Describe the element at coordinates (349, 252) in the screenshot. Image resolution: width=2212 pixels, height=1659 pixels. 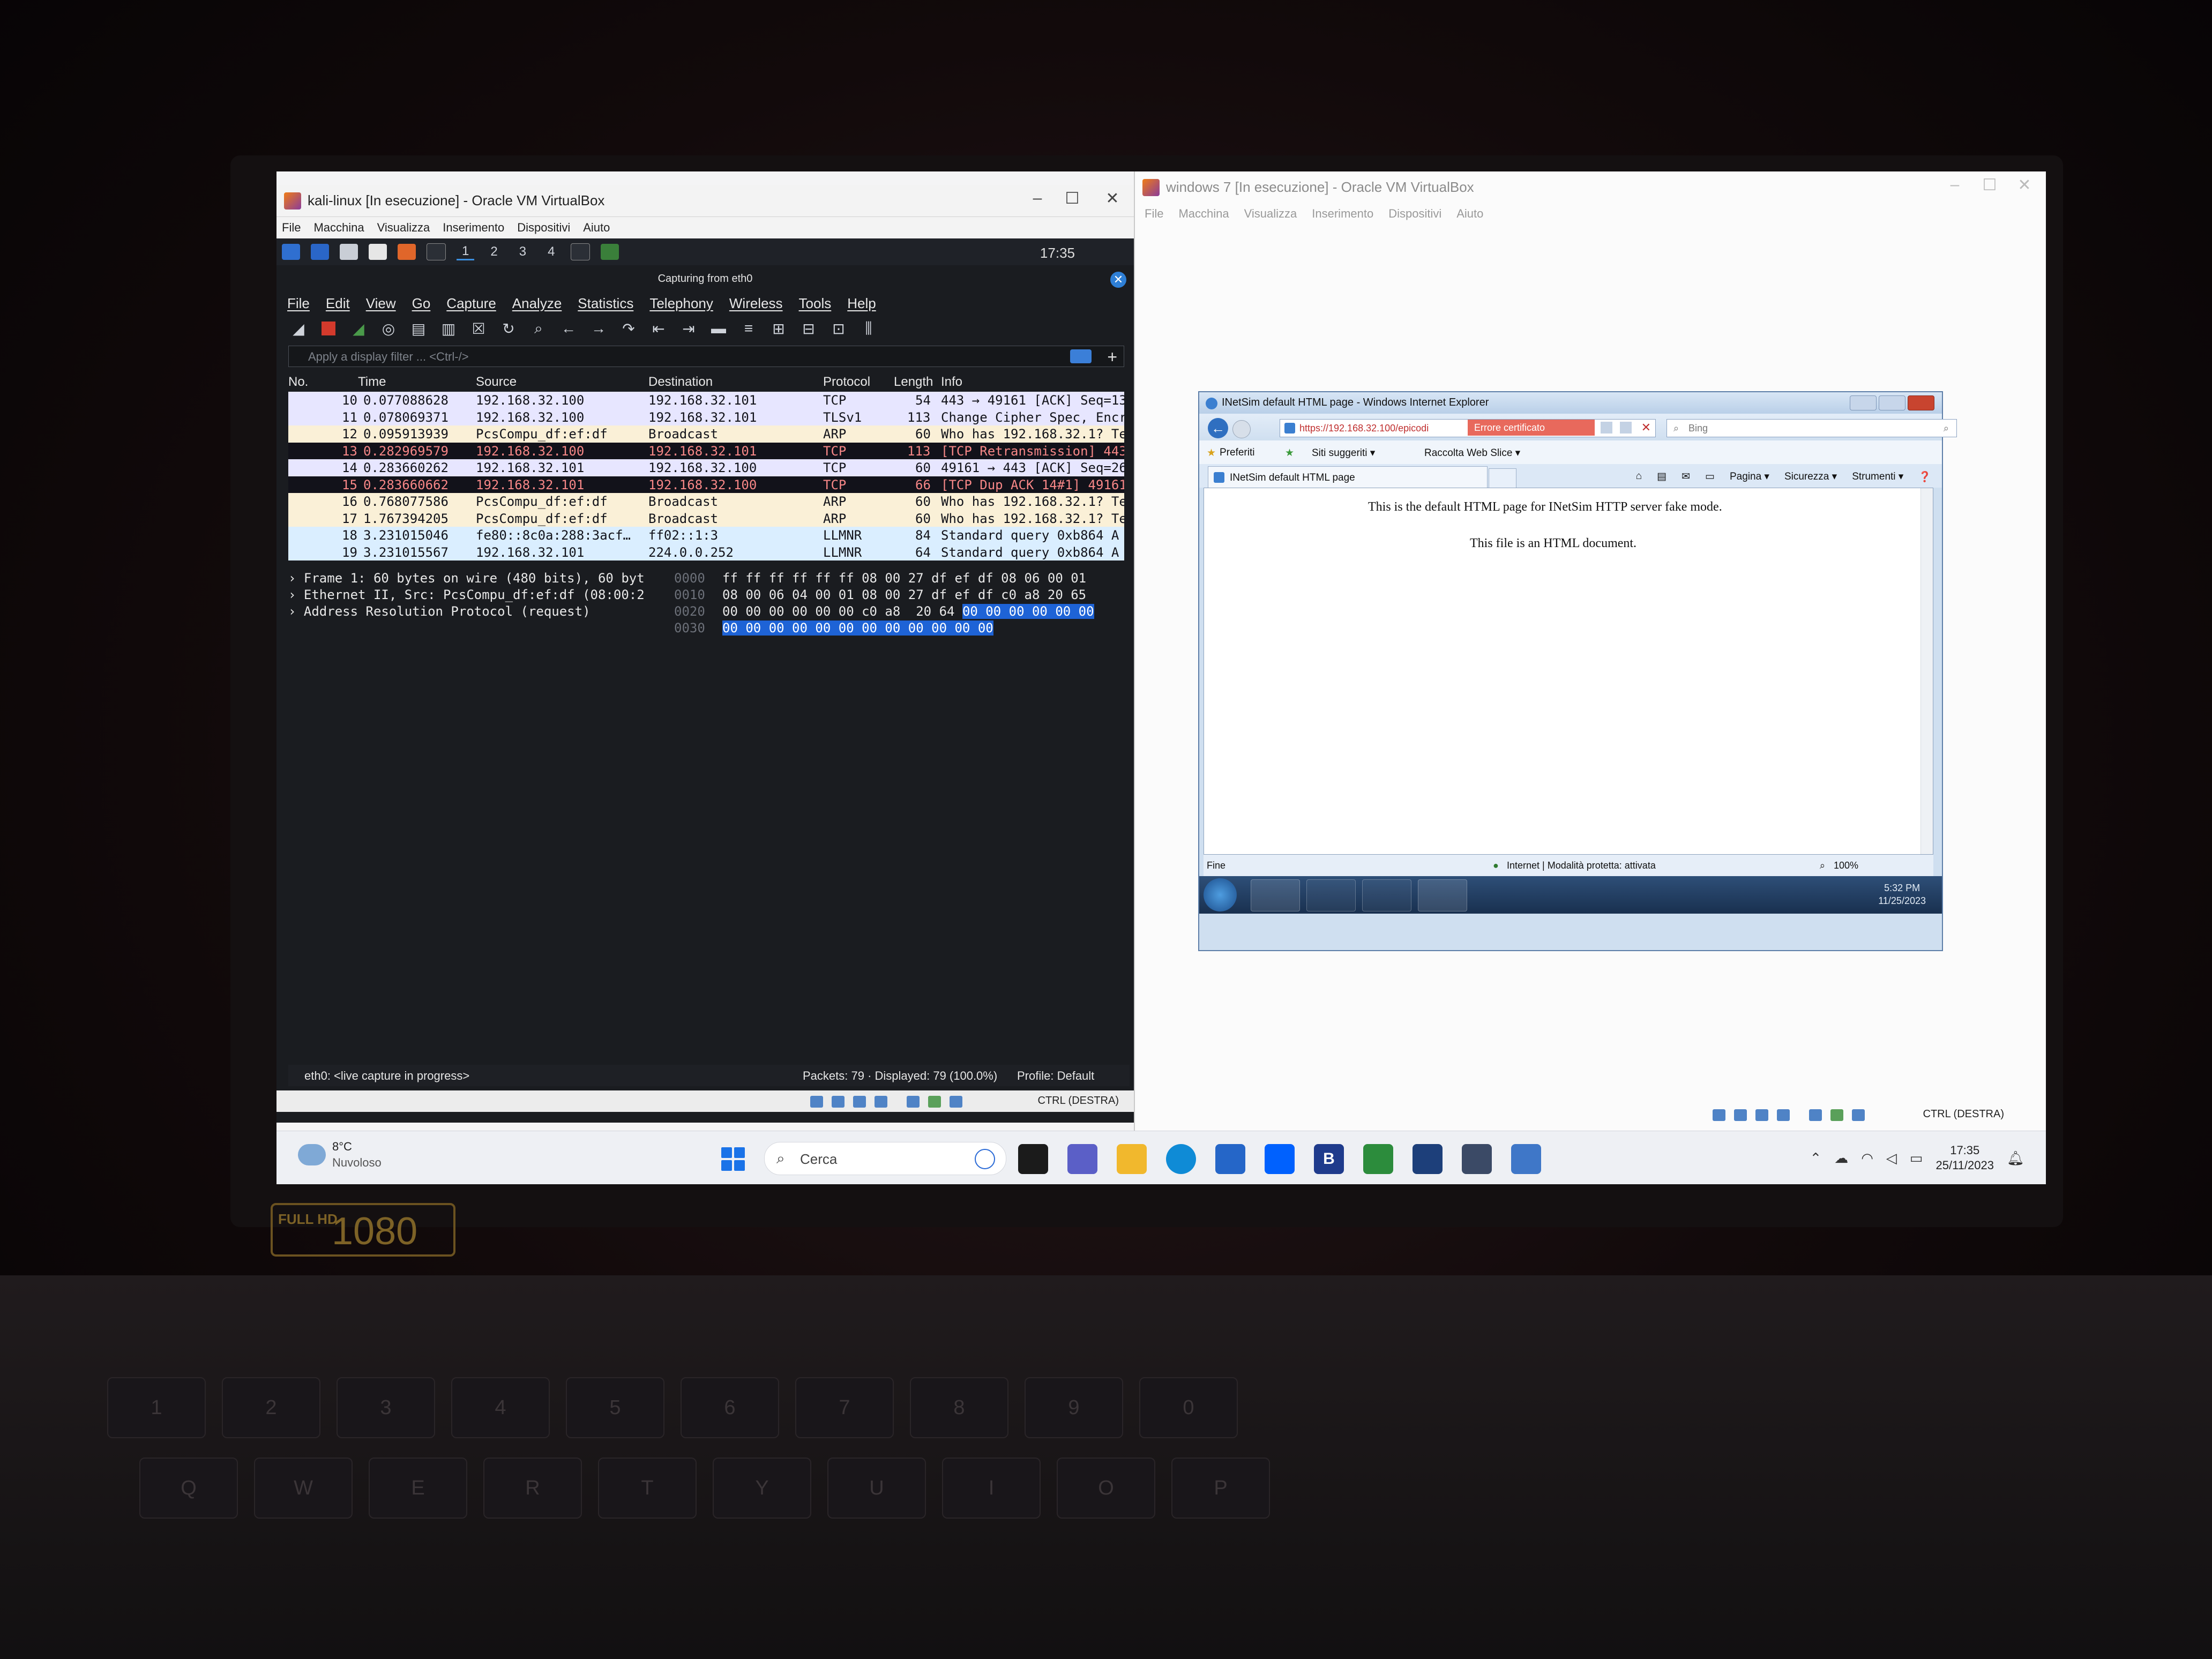
I see `folder-icon` at that location.